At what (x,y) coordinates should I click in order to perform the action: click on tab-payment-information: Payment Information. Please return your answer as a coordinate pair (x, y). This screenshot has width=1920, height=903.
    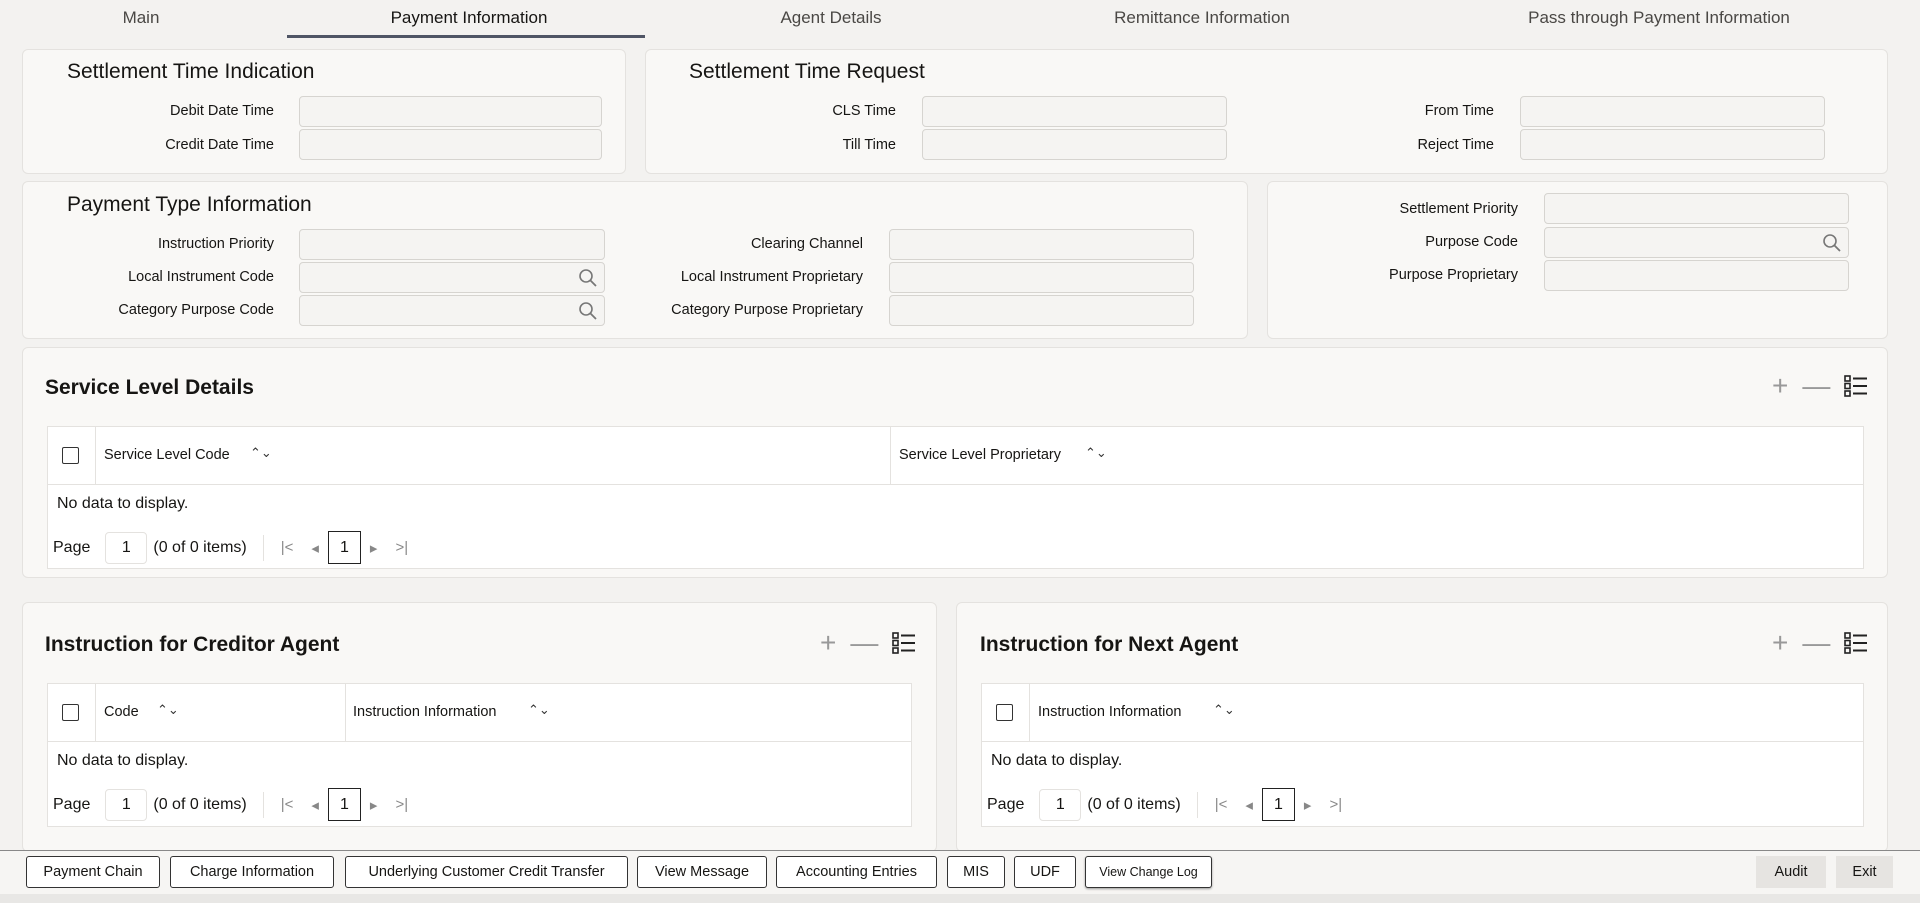
    Looking at the image, I should click on (469, 18).